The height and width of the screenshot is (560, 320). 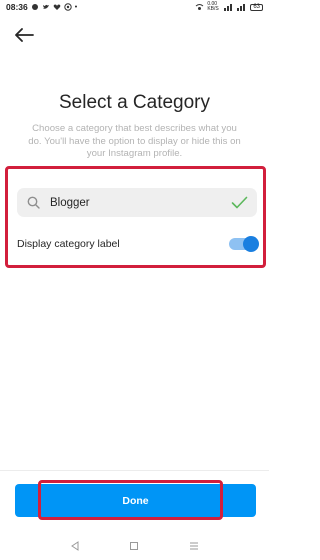 I want to click on highlight-box-done, so click(x=130, y=500).